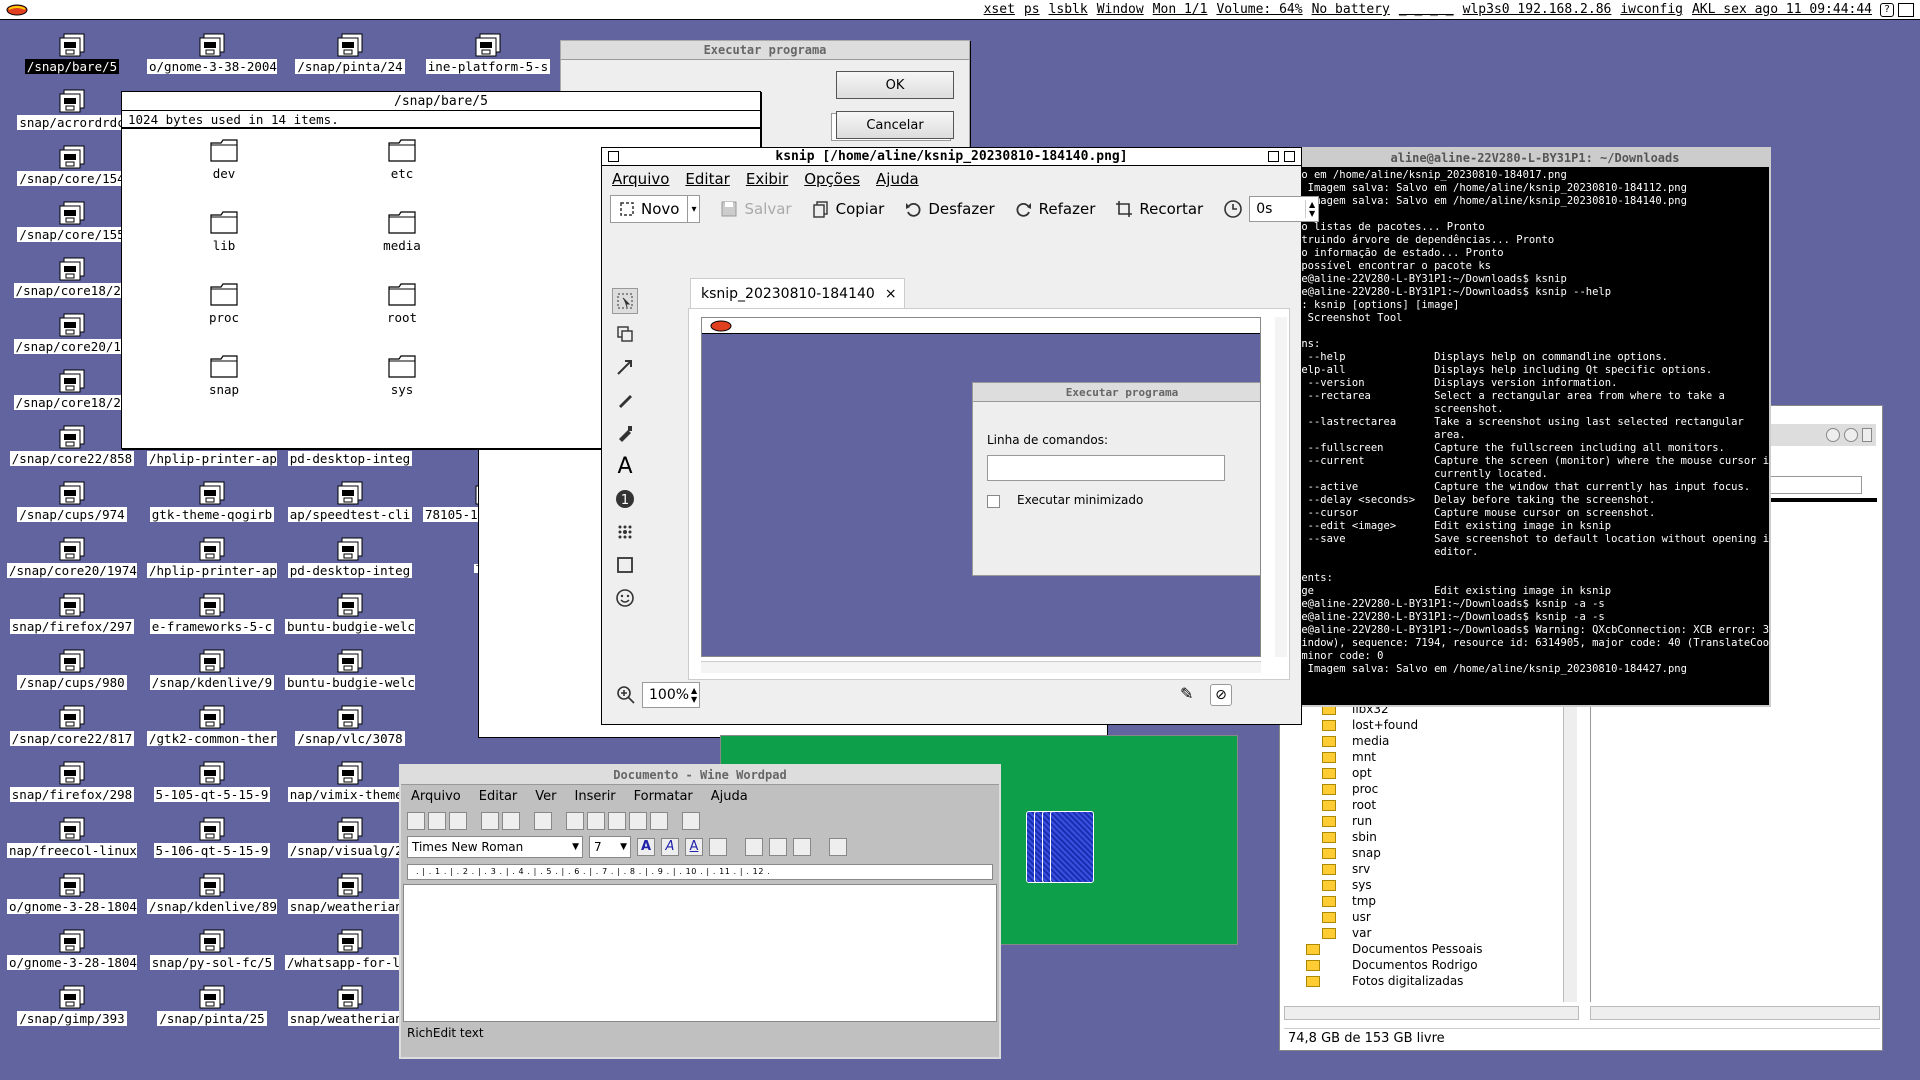 This screenshot has width=1920, height=1080. Describe the element at coordinates (402, 303) in the screenshot. I see `folder-item: root` at that location.